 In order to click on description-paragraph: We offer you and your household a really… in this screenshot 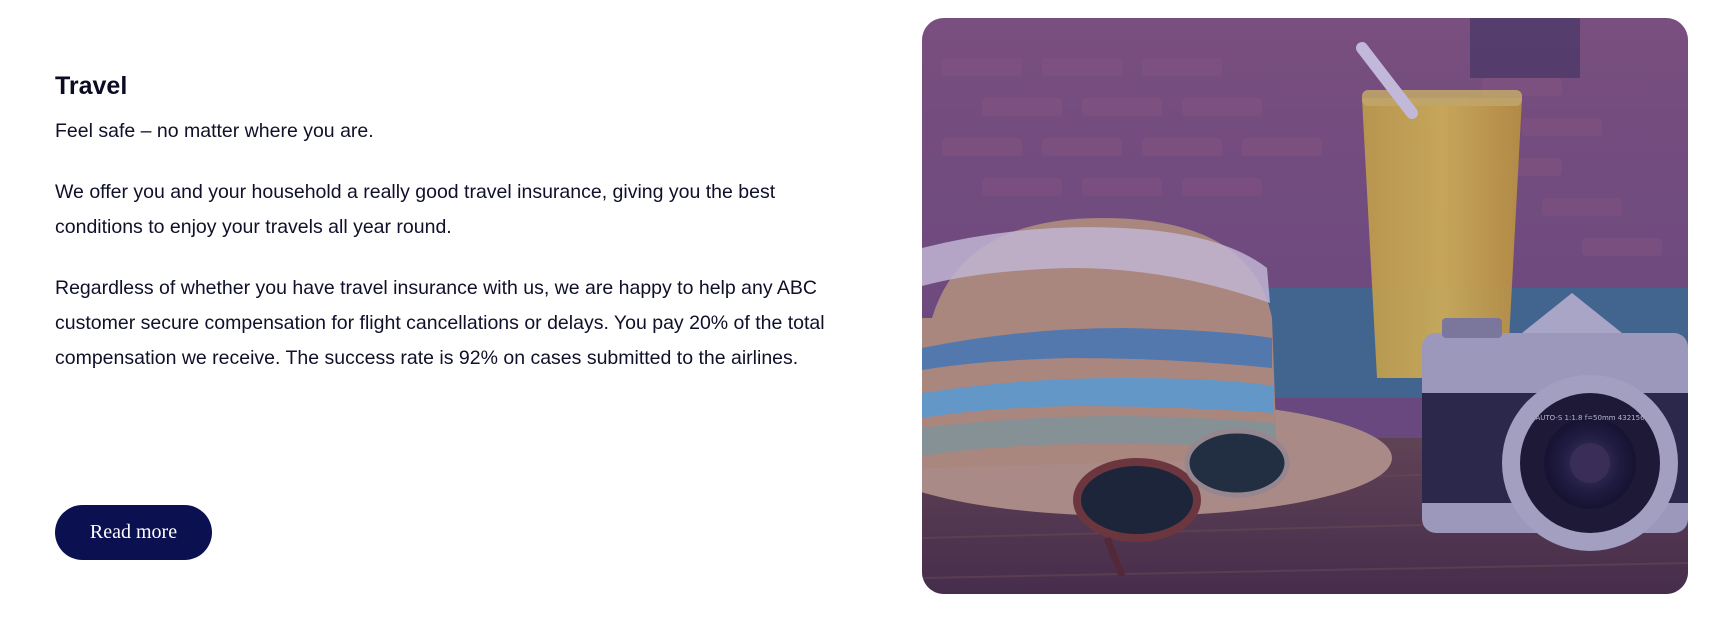, I will do `click(415, 209)`.